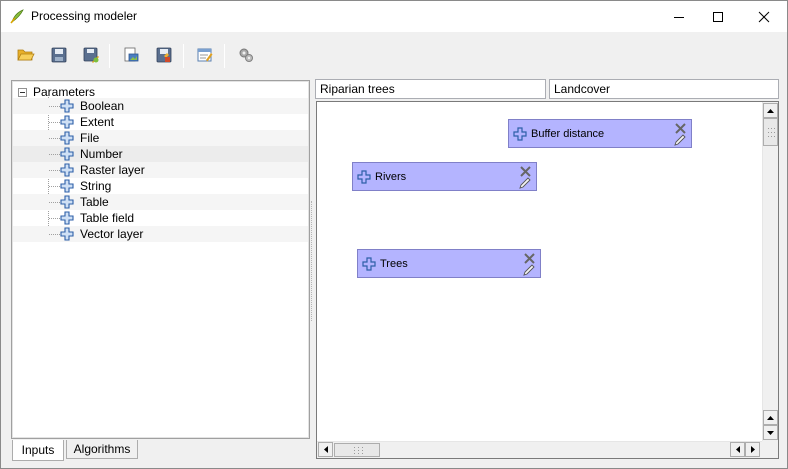  Describe the element at coordinates (568, 134) in the screenshot. I see `node-label: Buffer distance` at that location.